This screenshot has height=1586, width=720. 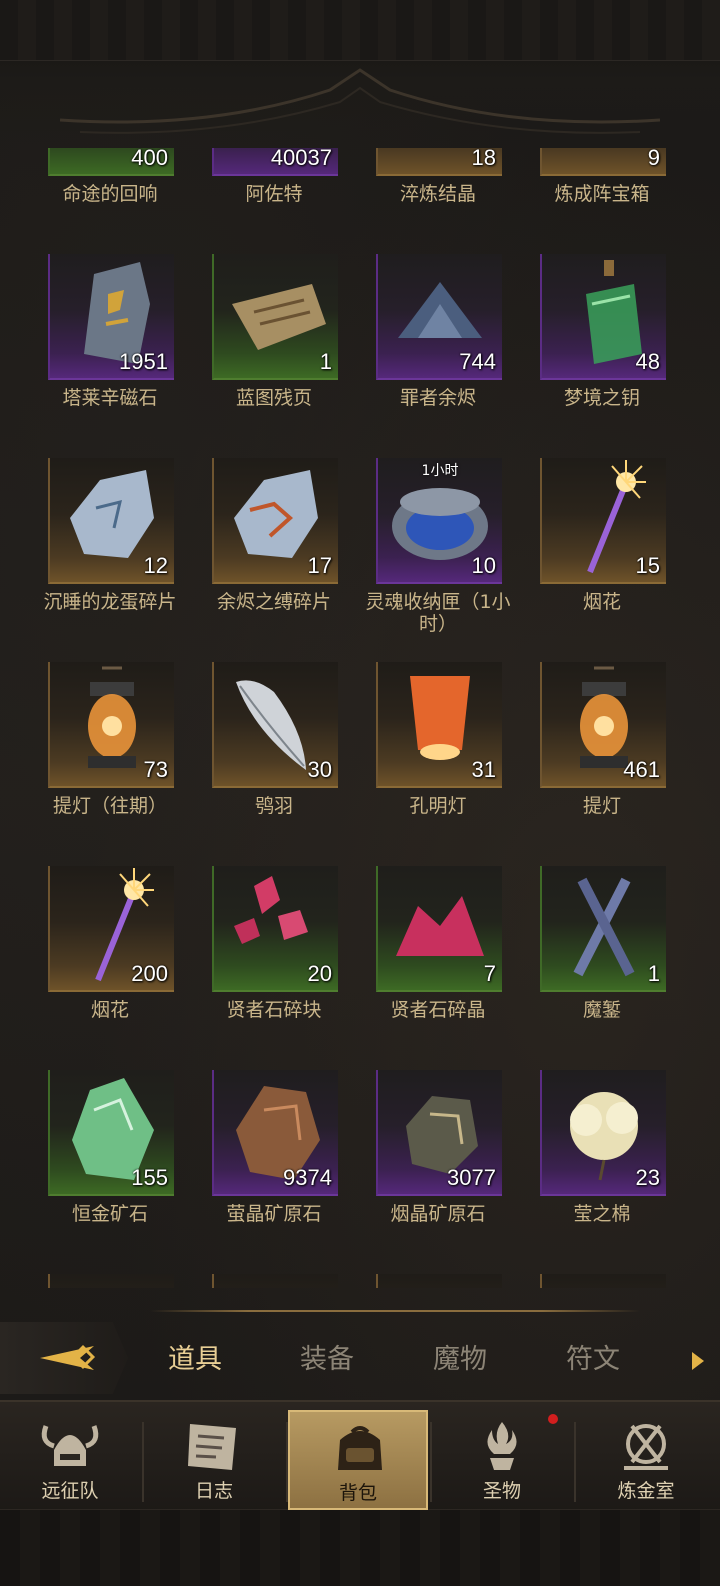 I want to click on item-tile: 31, so click(x=439, y=725).